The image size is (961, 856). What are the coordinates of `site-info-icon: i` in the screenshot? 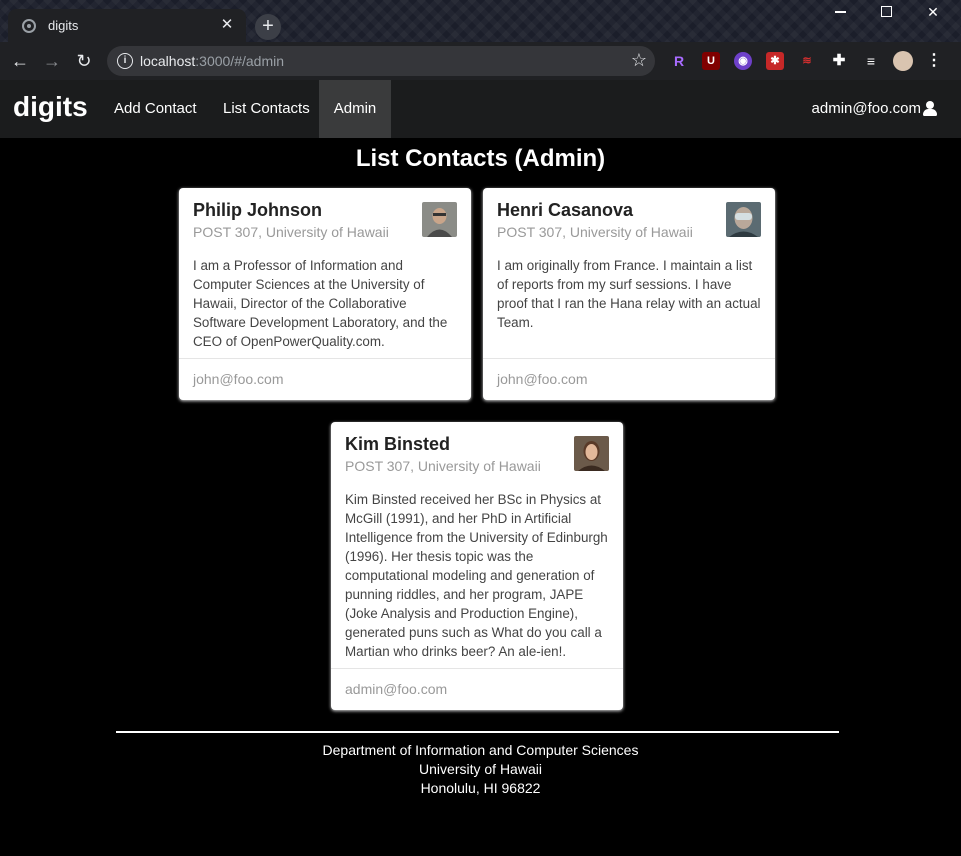 It's located at (125, 61).